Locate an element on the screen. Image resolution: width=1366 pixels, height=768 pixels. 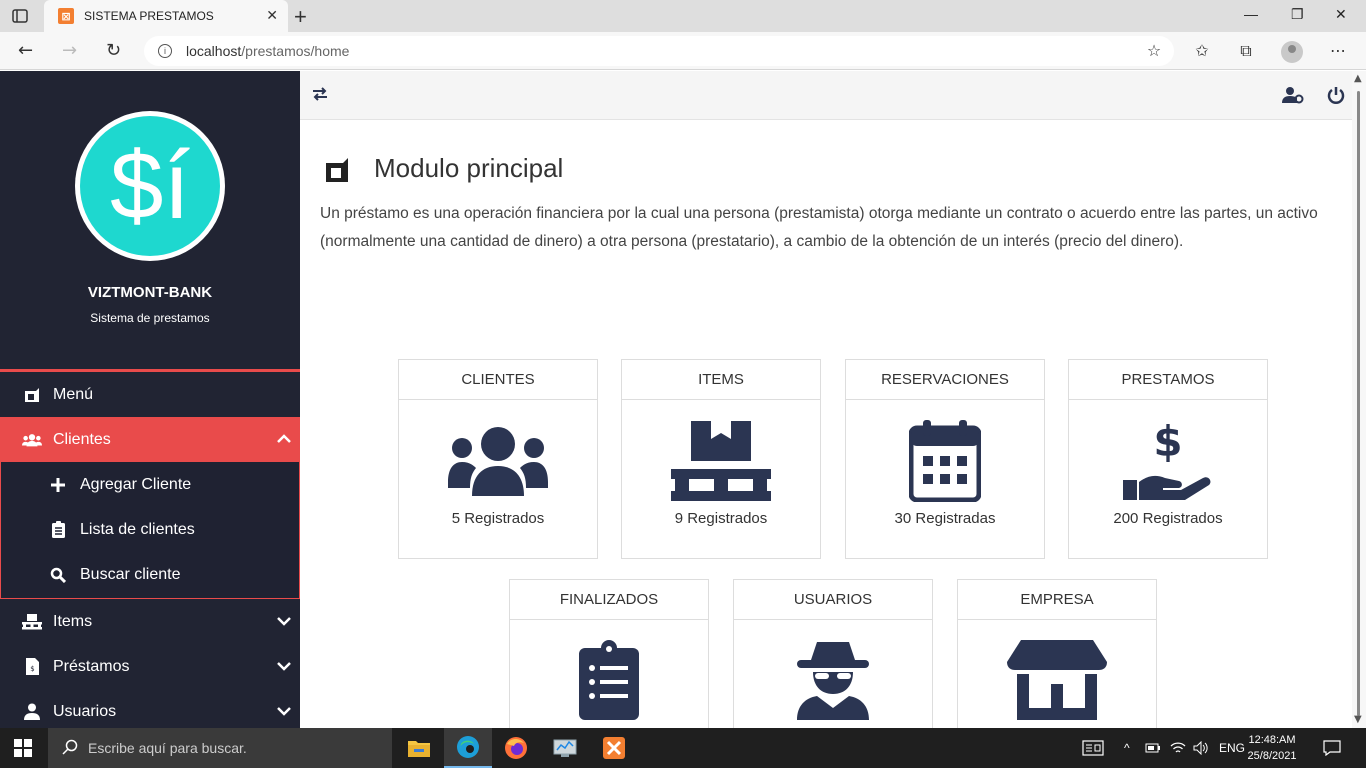
sidebar-item-clientes: Clientes is located at coordinates (150, 439).